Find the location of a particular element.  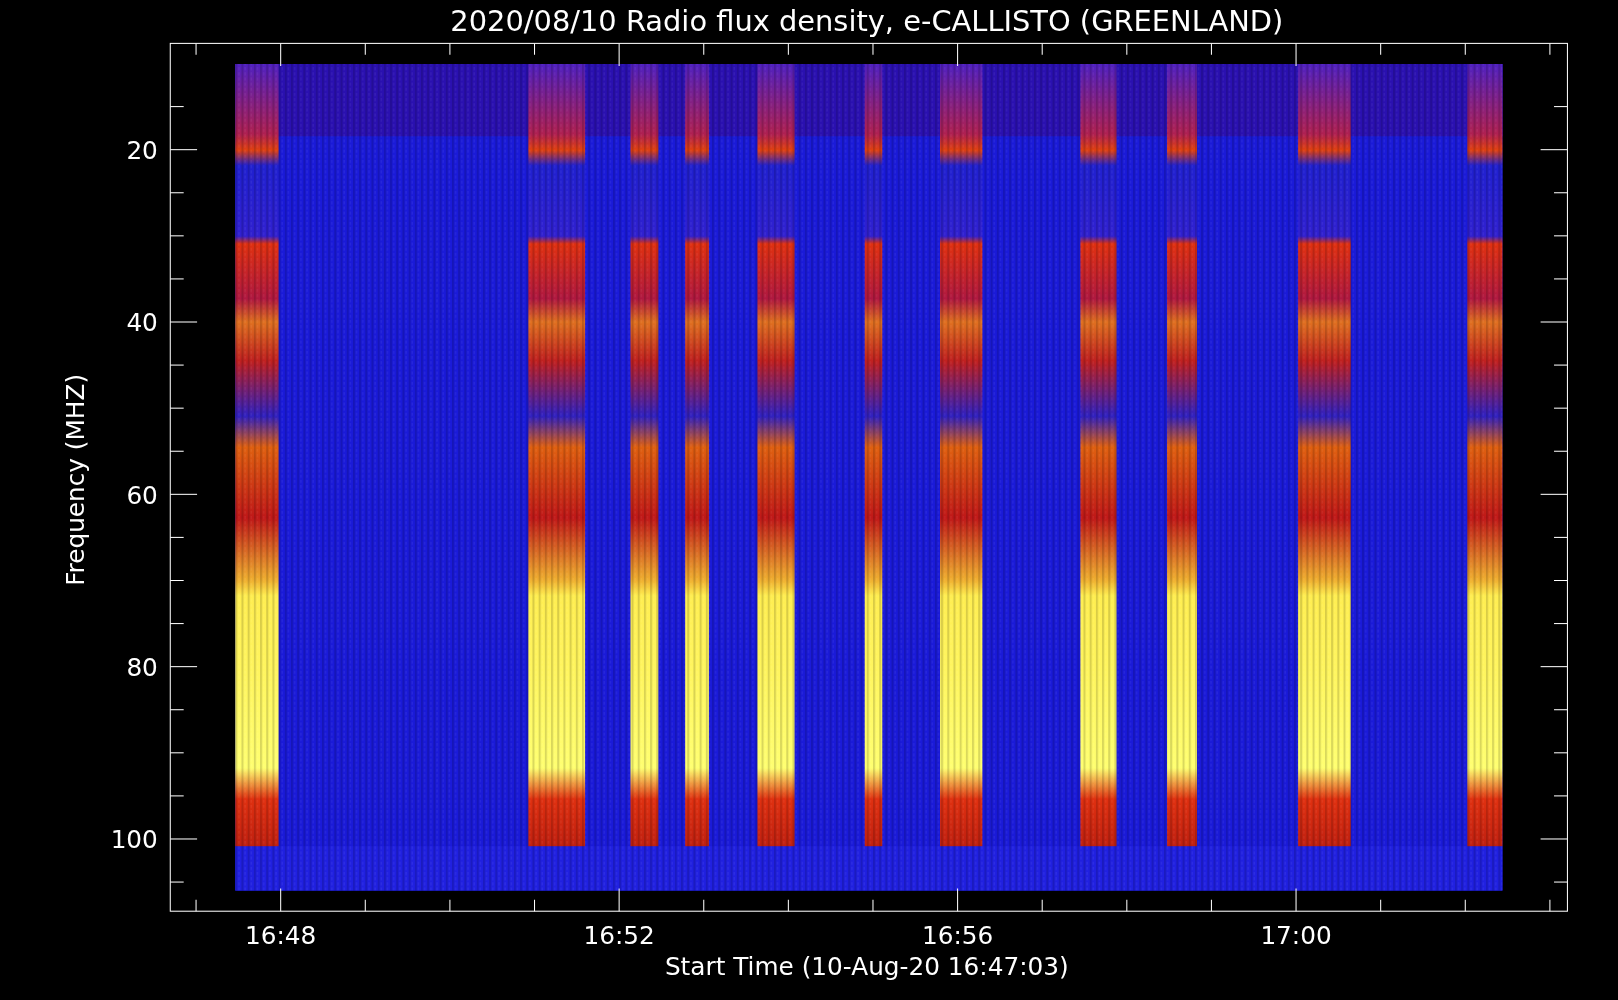

x-tick-label: 17:00 is located at coordinates (1296, 936).